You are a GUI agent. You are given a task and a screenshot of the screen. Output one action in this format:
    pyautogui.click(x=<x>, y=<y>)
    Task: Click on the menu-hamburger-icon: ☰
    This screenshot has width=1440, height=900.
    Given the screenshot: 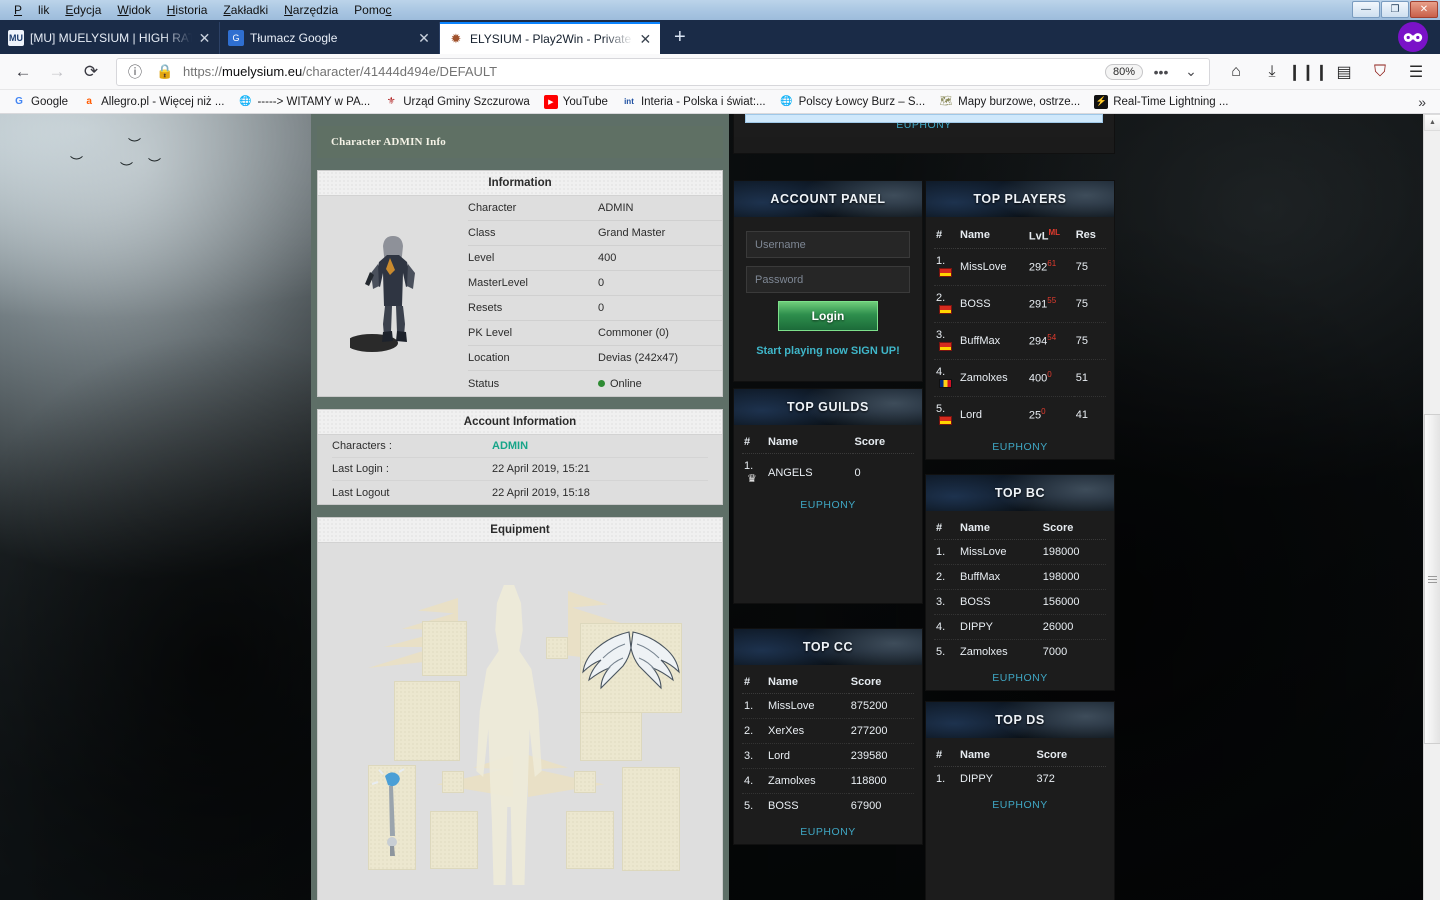 What is the action you would take?
    pyautogui.click(x=1416, y=72)
    